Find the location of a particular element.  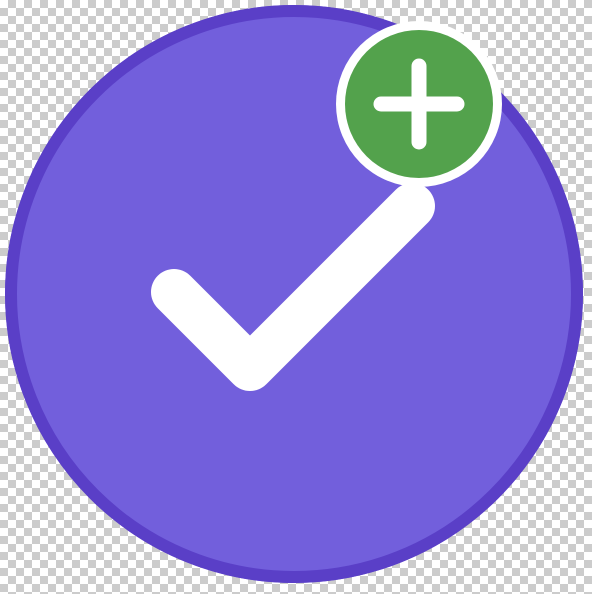

add-badge is located at coordinates (419, 104).